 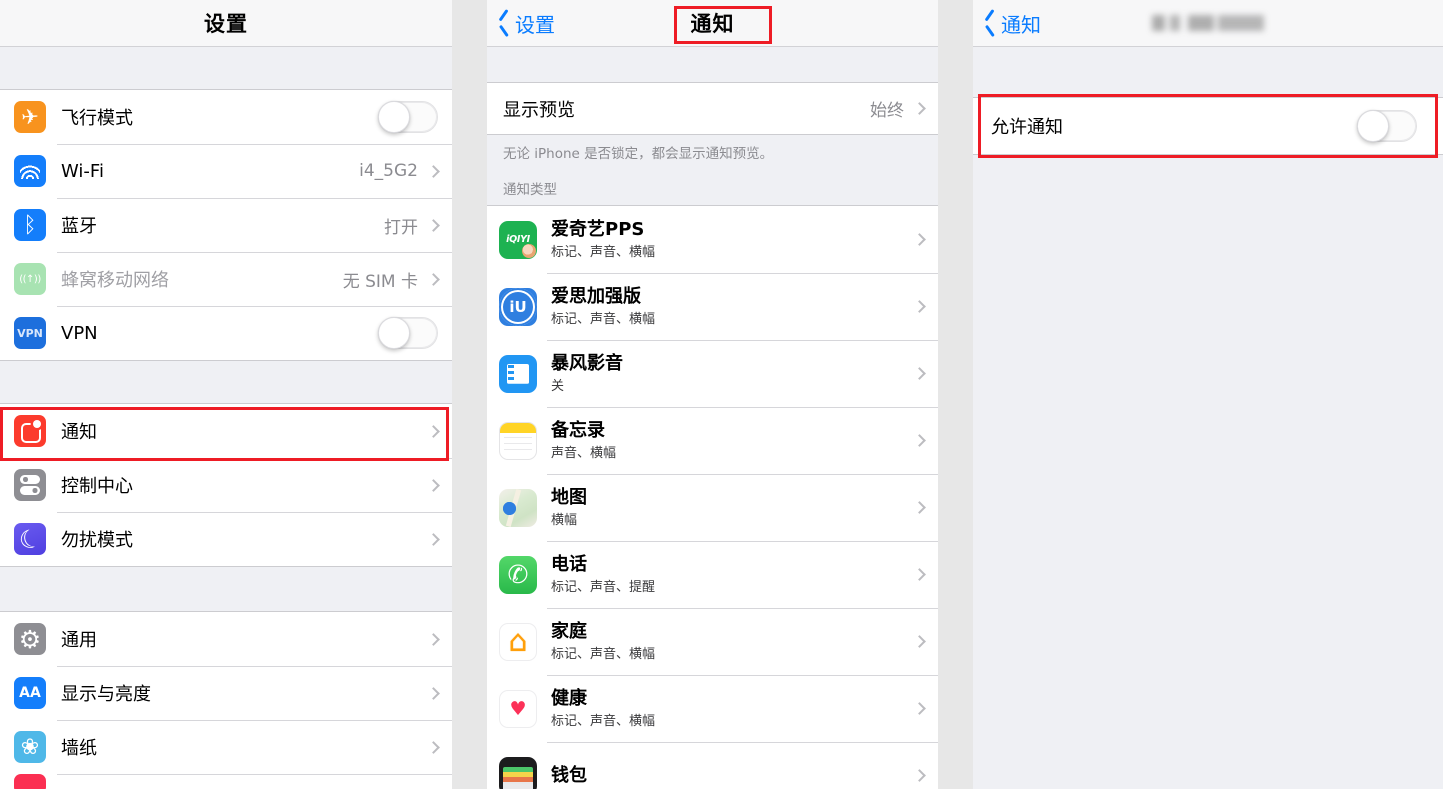 What do you see at coordinates (712, 575) in the screenshot?
I see `list-item: 电话 标记、声音、提醒` at bounding box center [712, 575].